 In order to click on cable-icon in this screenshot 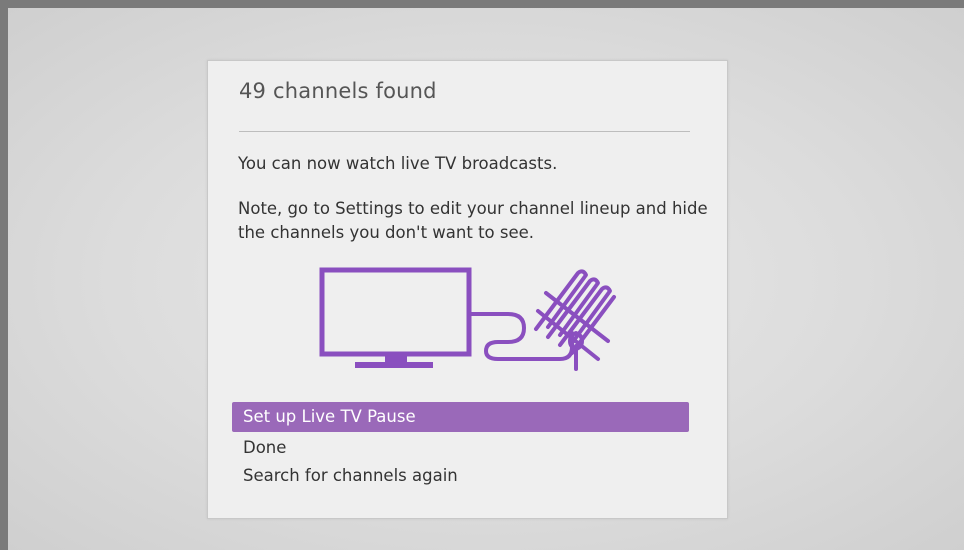, I will do `click(521, 336)`.